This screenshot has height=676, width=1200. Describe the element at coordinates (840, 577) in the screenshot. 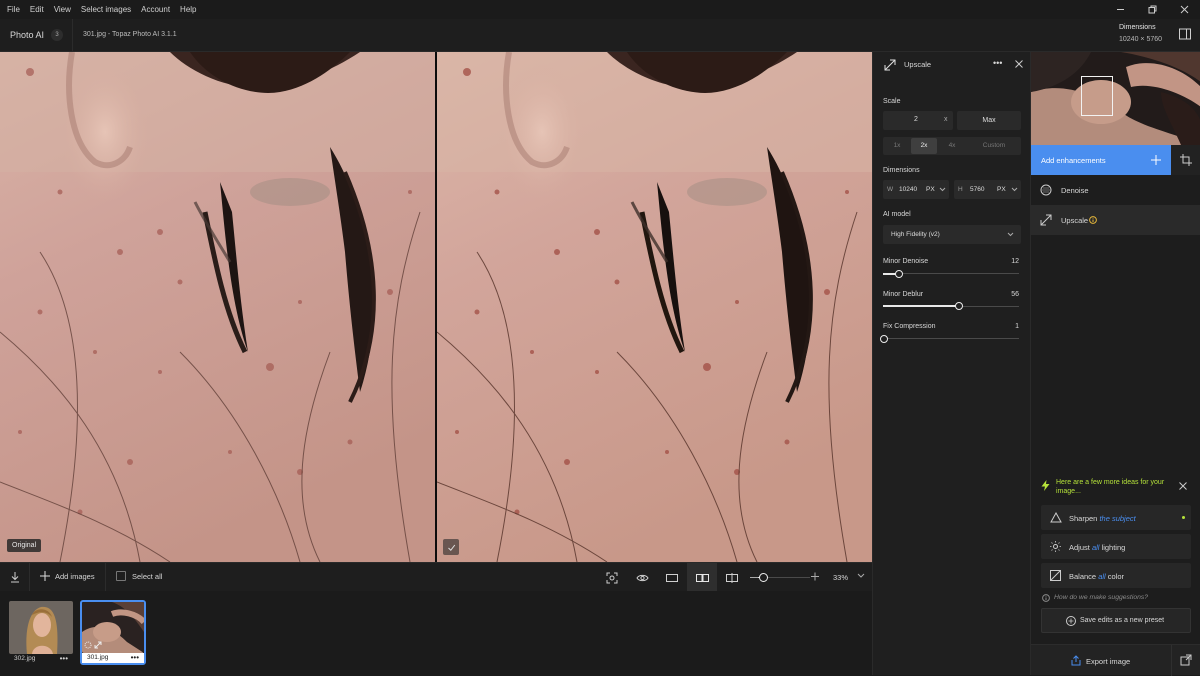

I see `zoom-value: 33%` at that location.